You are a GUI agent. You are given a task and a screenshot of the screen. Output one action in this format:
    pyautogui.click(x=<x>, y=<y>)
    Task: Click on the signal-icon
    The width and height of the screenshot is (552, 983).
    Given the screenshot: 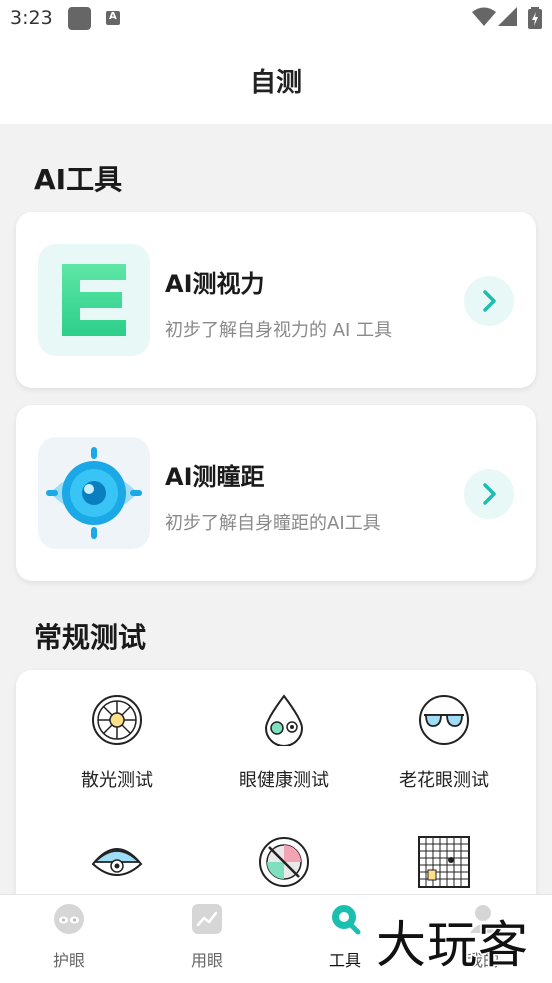 What is the action you would take?
    pyautogui.click(x=507, y=16)
    